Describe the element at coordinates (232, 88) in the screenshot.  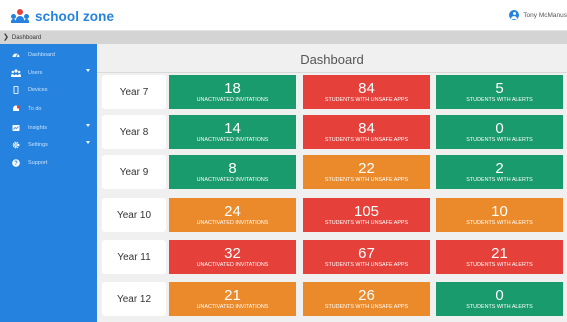
I see `metric-value: 18` at that location.